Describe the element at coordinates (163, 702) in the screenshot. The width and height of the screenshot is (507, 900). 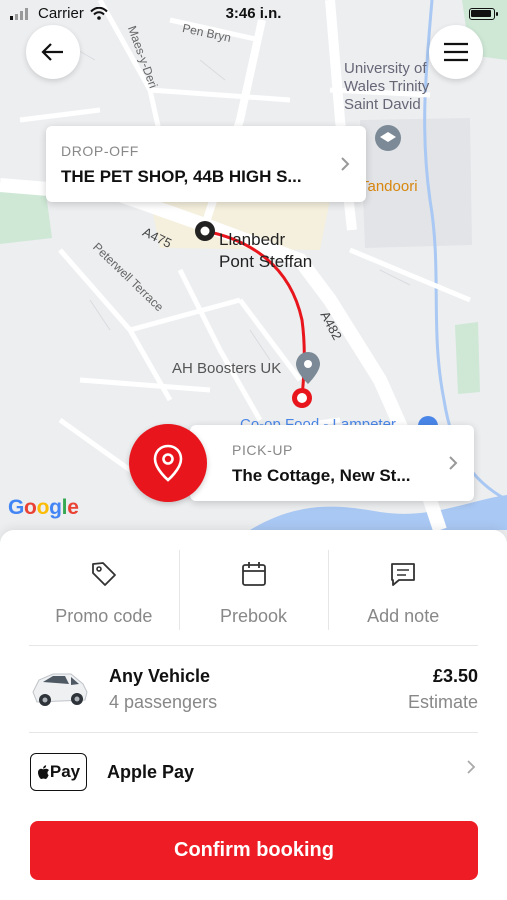
I see `vehicle-passengers: 4 passengers` at that location.